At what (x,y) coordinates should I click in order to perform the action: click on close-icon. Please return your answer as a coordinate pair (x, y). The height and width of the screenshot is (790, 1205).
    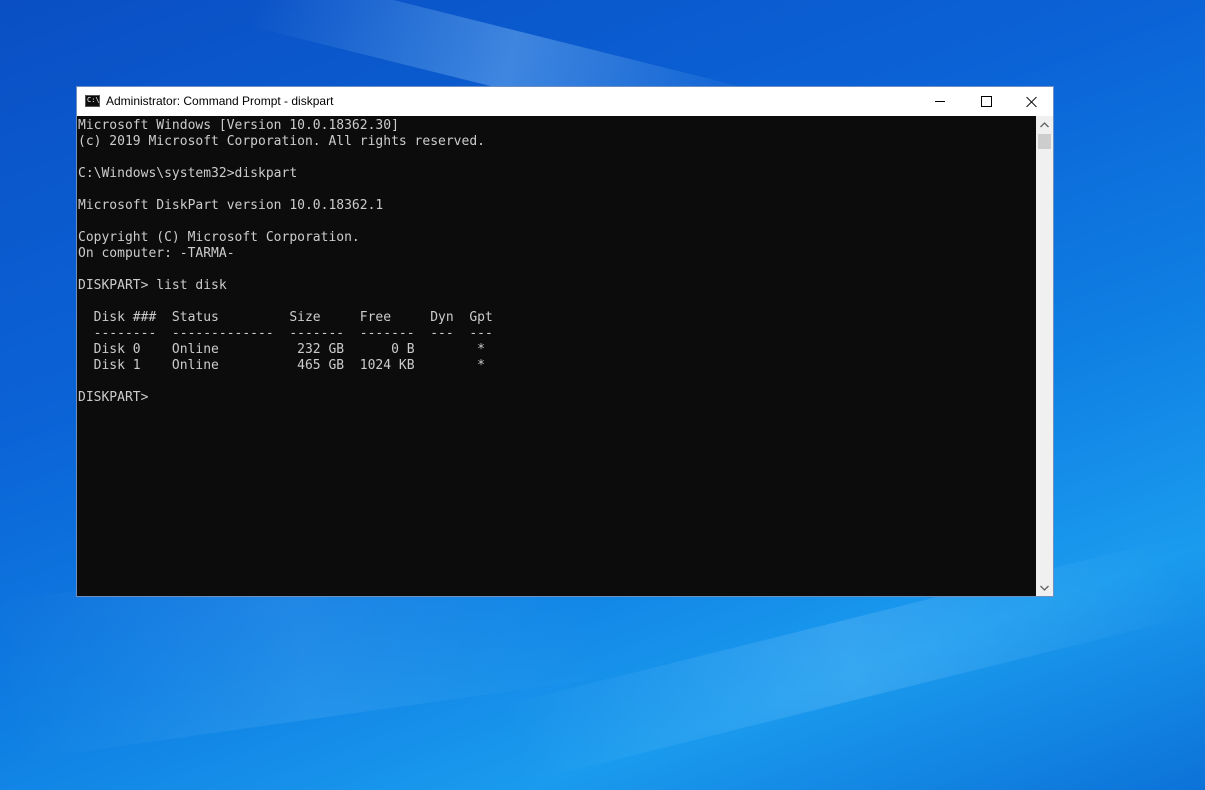
    Looking at the image, I should click on (1032, 102).